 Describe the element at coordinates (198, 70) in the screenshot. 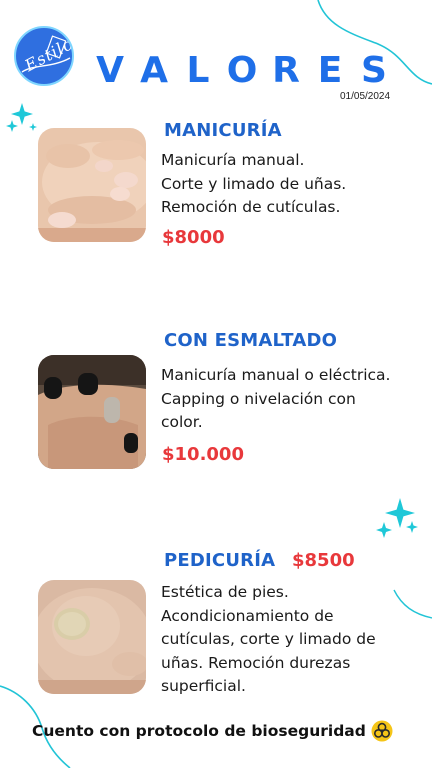

I see `title-letter: L` at that location.